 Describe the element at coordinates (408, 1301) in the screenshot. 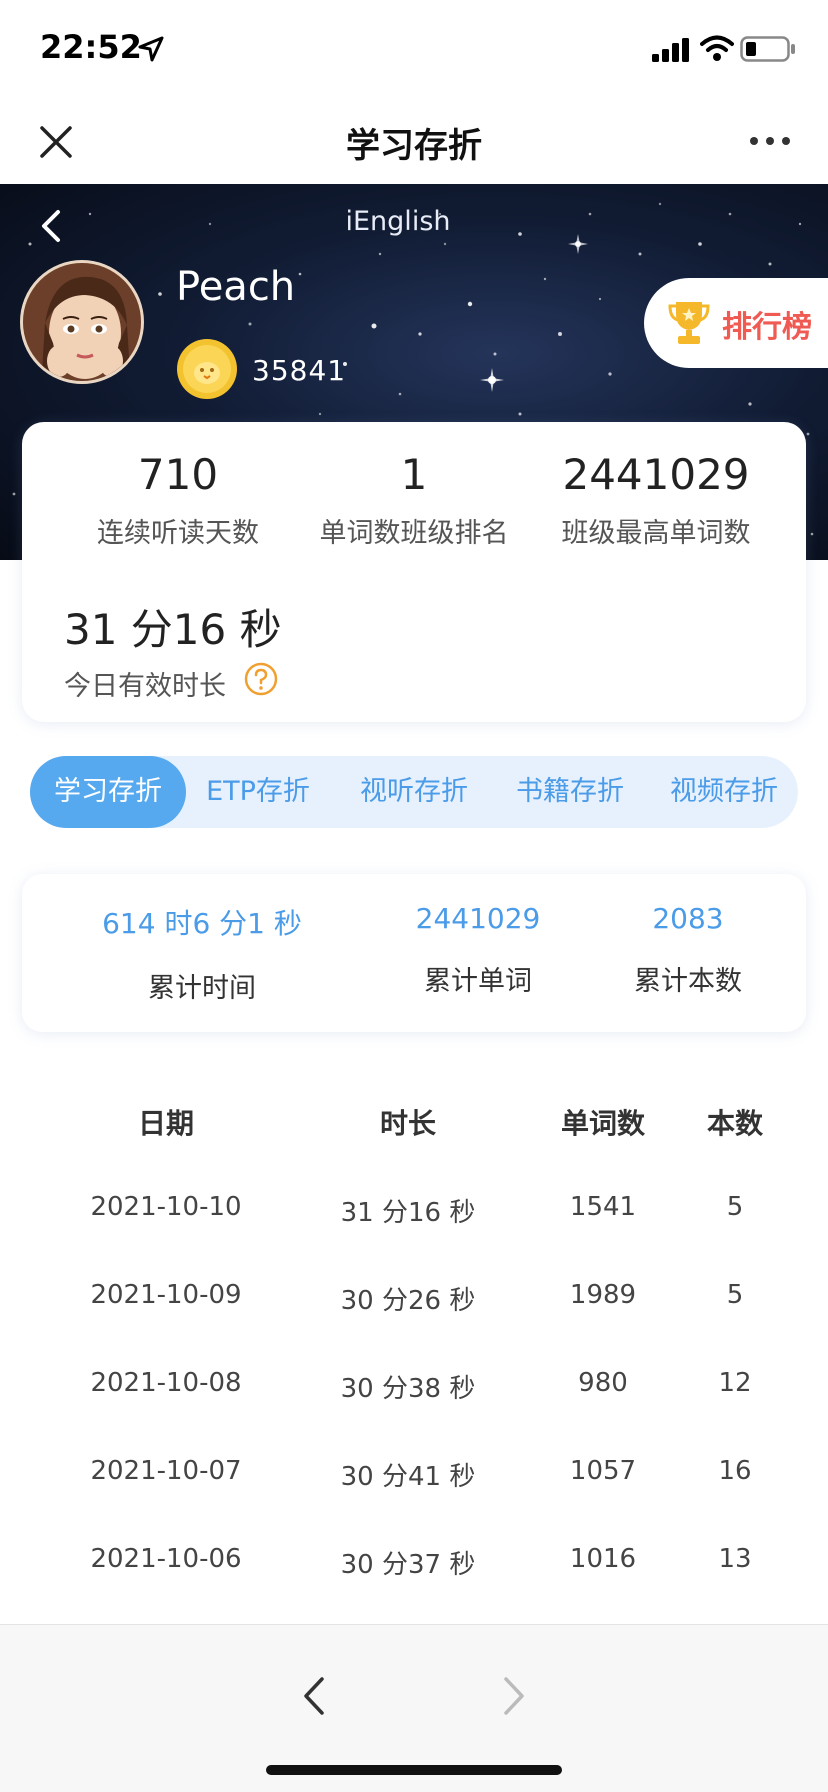

I see `cell-duration: 30 分26 秒` at that location.